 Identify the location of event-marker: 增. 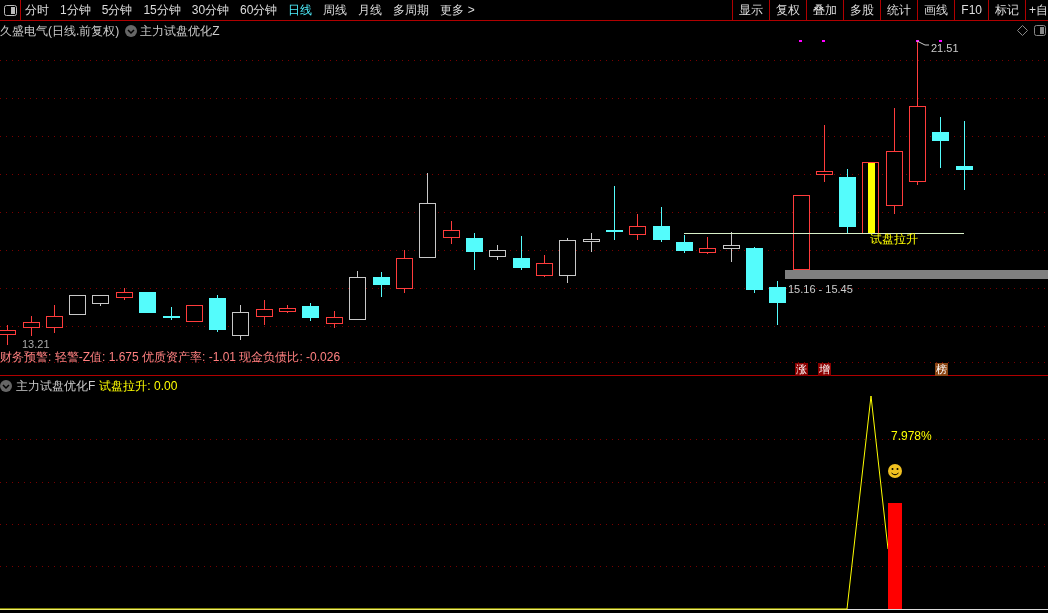
(824, 369).